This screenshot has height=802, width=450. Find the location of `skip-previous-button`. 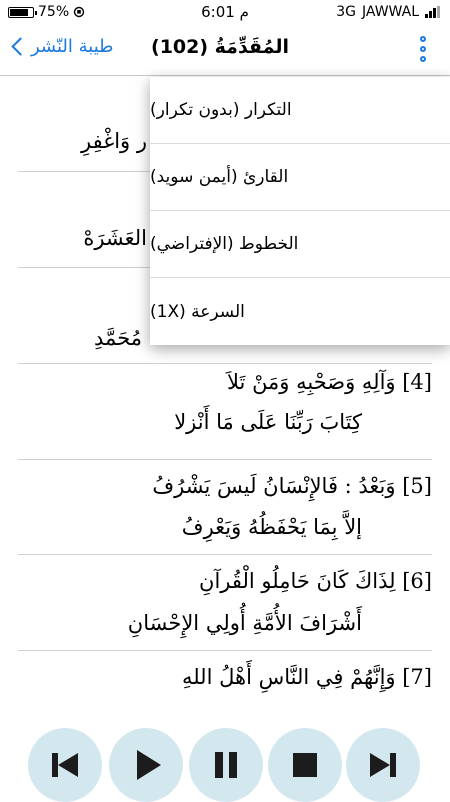

skip-previous-button is located at coordinates (65, 765).